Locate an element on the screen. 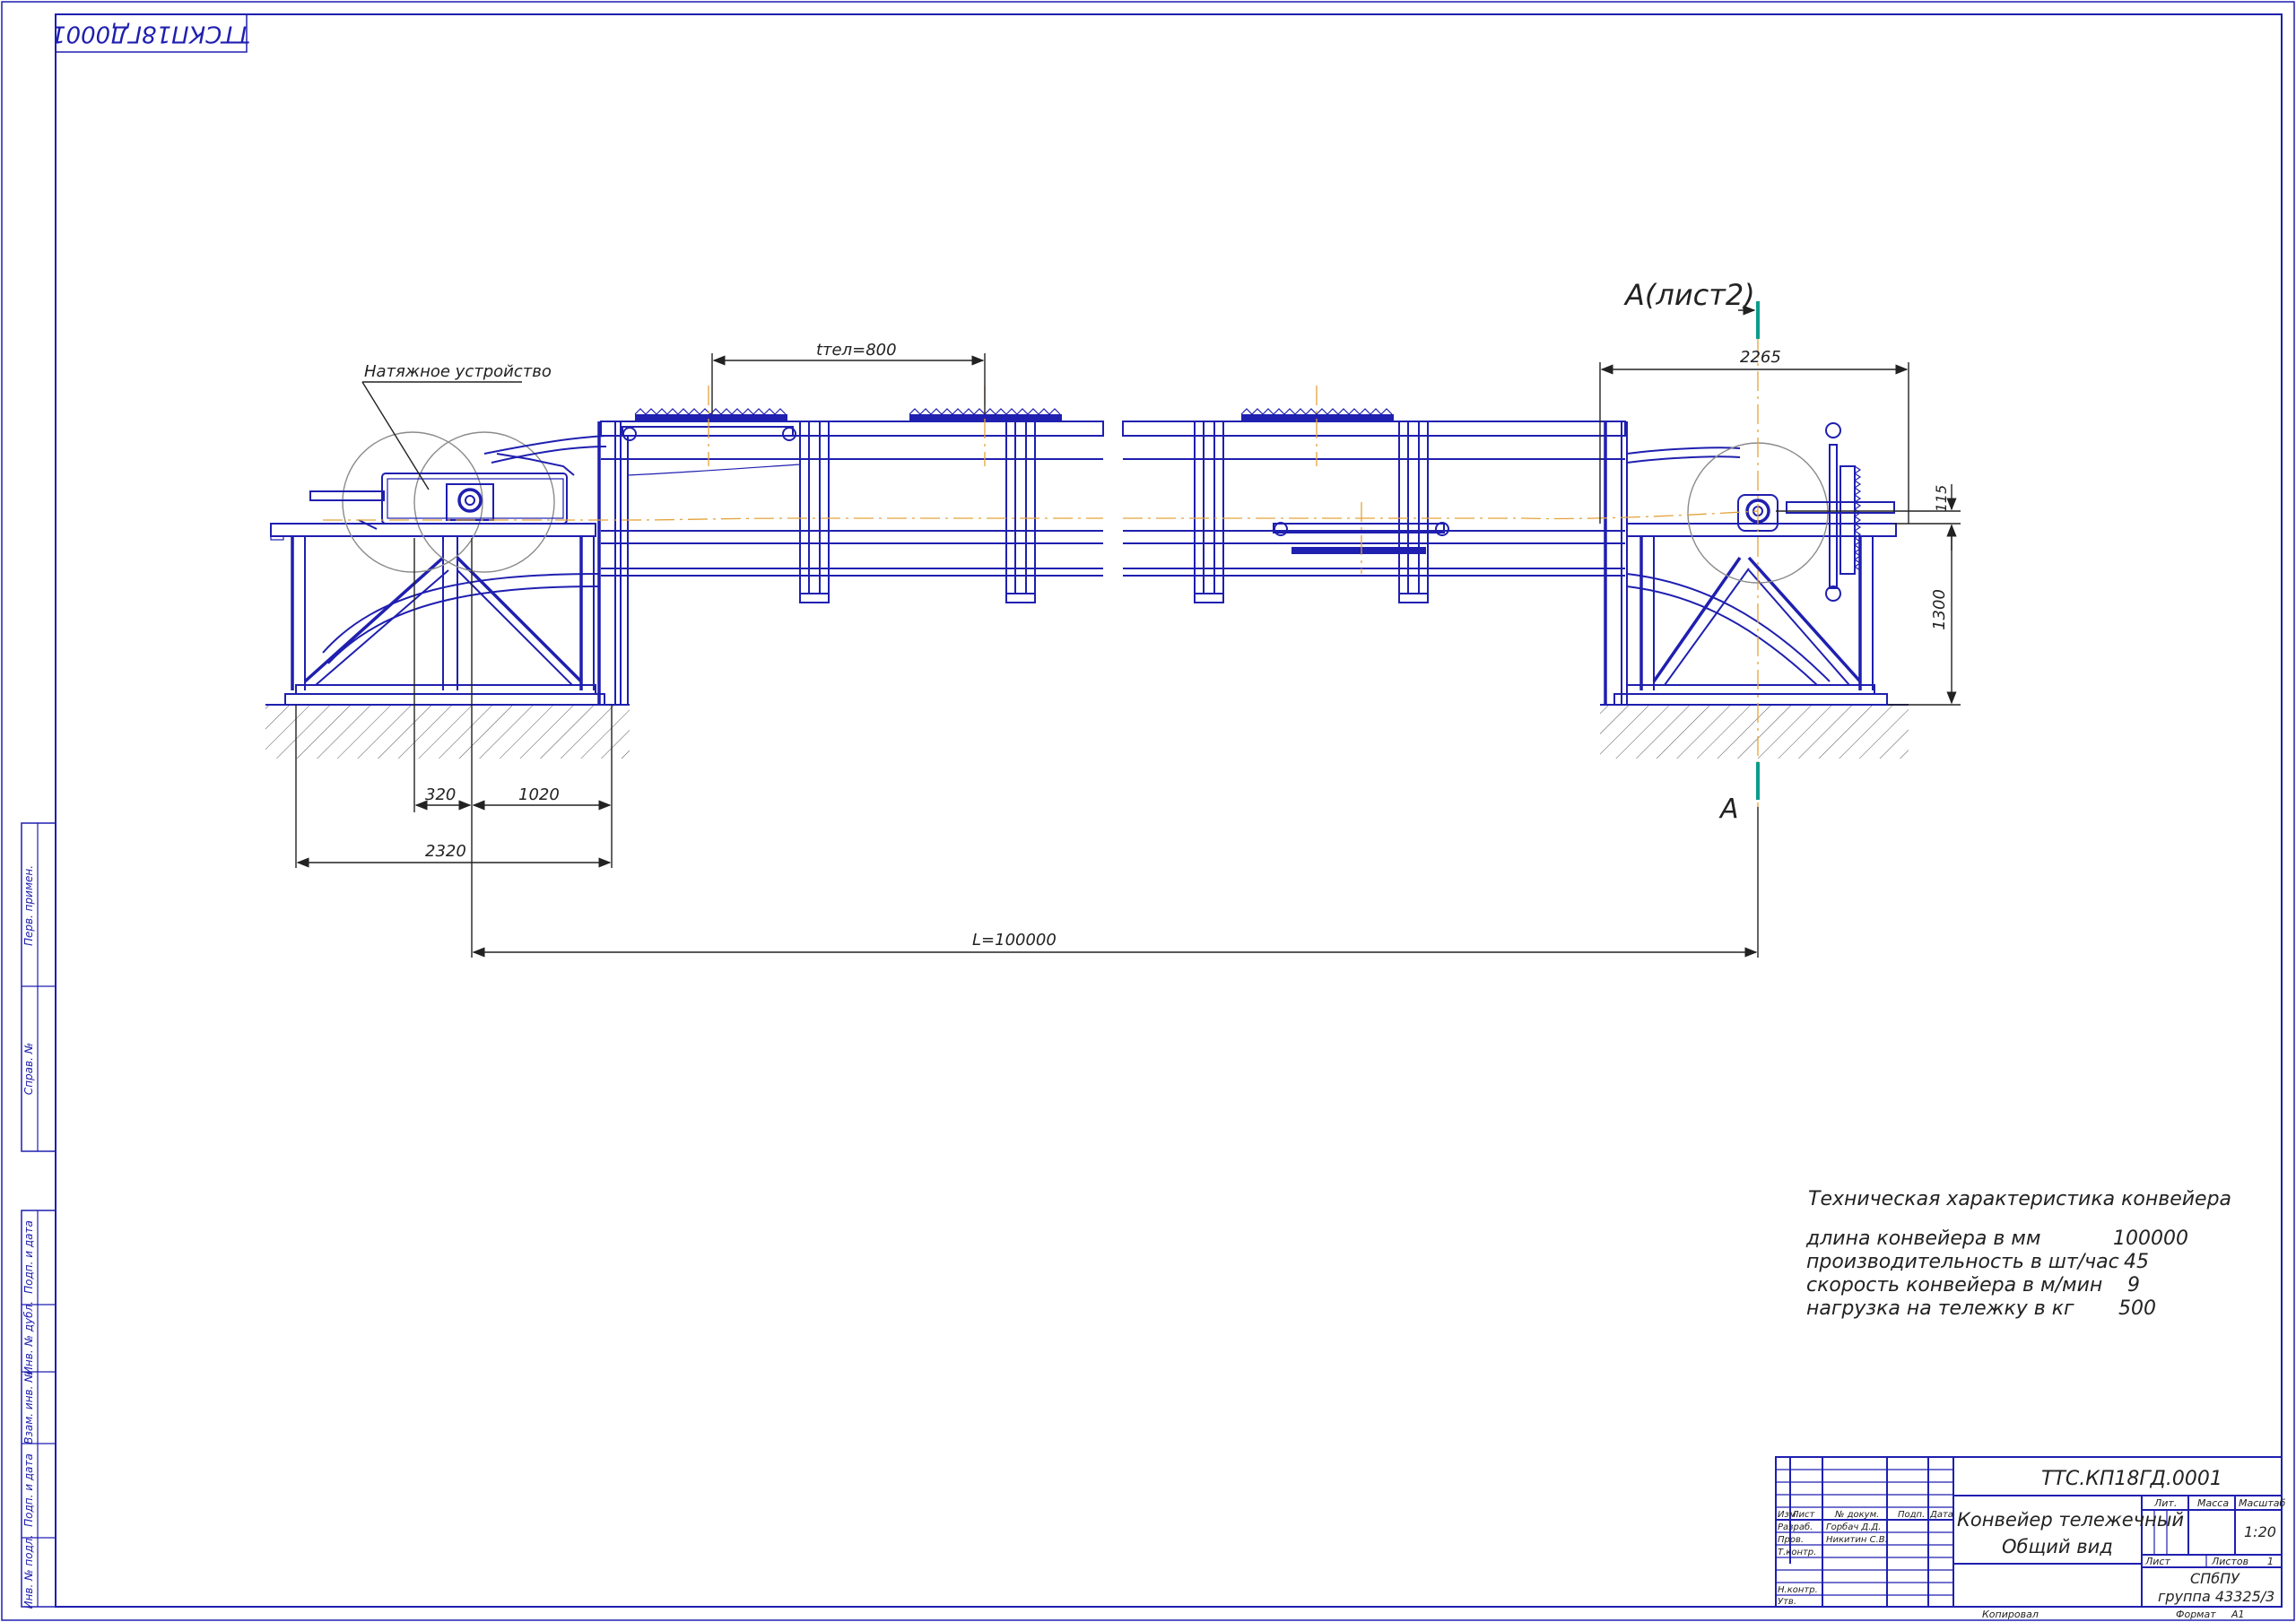  main-frame-right is located at coordinates (1375, 563).